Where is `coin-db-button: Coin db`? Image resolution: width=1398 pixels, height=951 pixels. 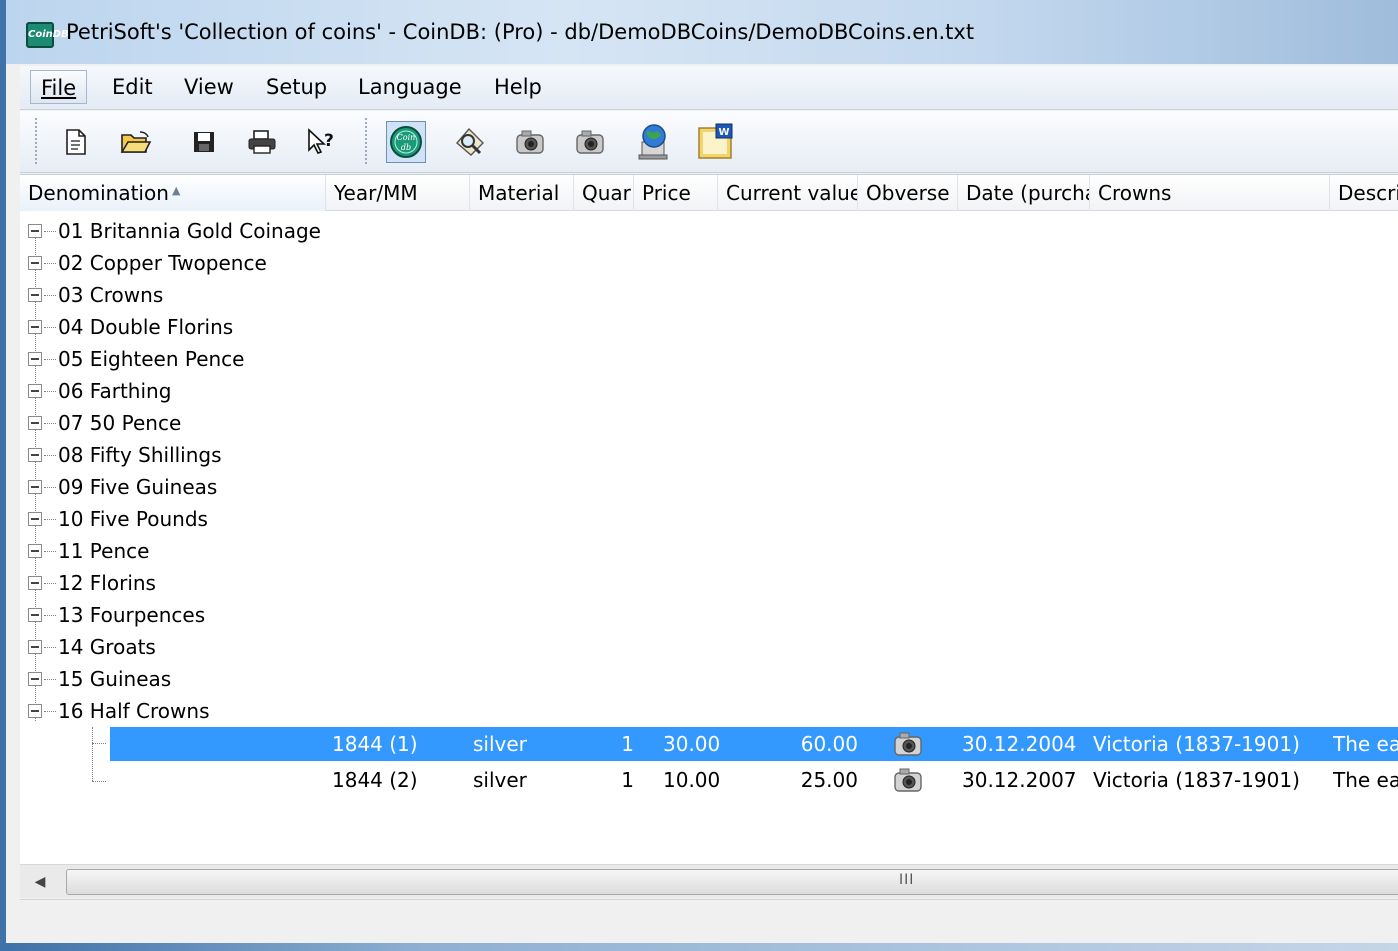 coin-db-button: Coin db is located at coordinates (406, 142).